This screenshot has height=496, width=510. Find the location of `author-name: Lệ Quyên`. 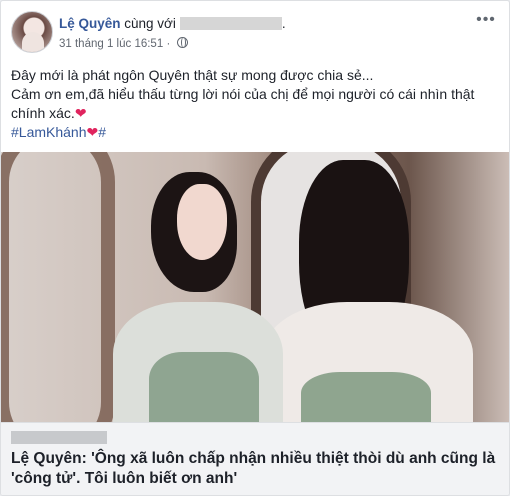

author-name: Lệ Quyên is located at coordinates (90, 23).